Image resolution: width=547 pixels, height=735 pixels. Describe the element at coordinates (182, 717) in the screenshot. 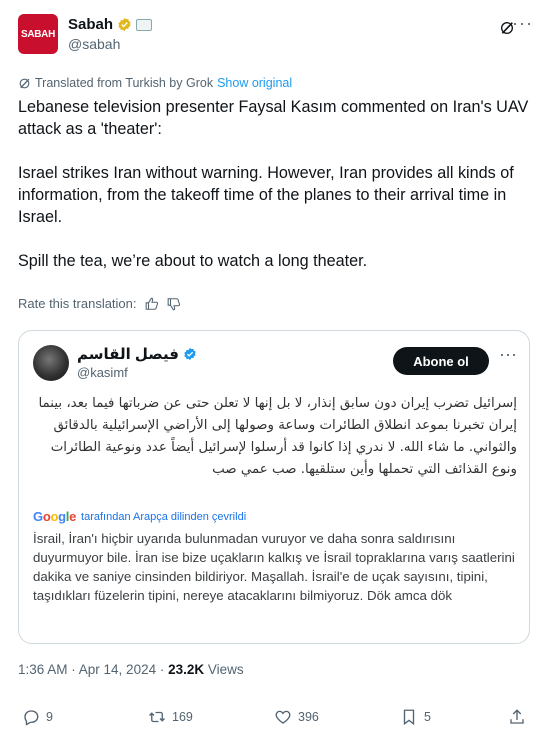

I see `repost-count: 169` at that location.